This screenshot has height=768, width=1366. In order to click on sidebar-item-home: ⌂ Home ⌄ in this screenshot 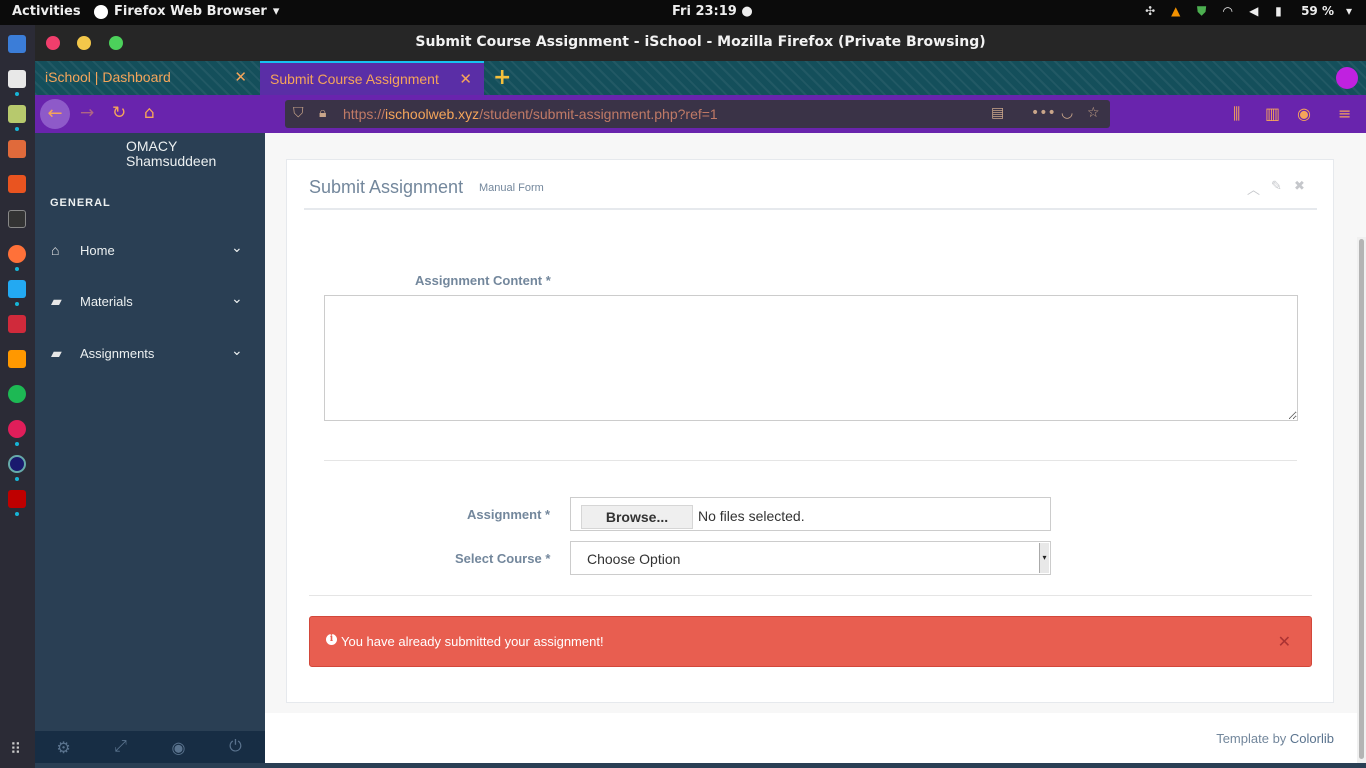, I will do `click(150, 255)`.